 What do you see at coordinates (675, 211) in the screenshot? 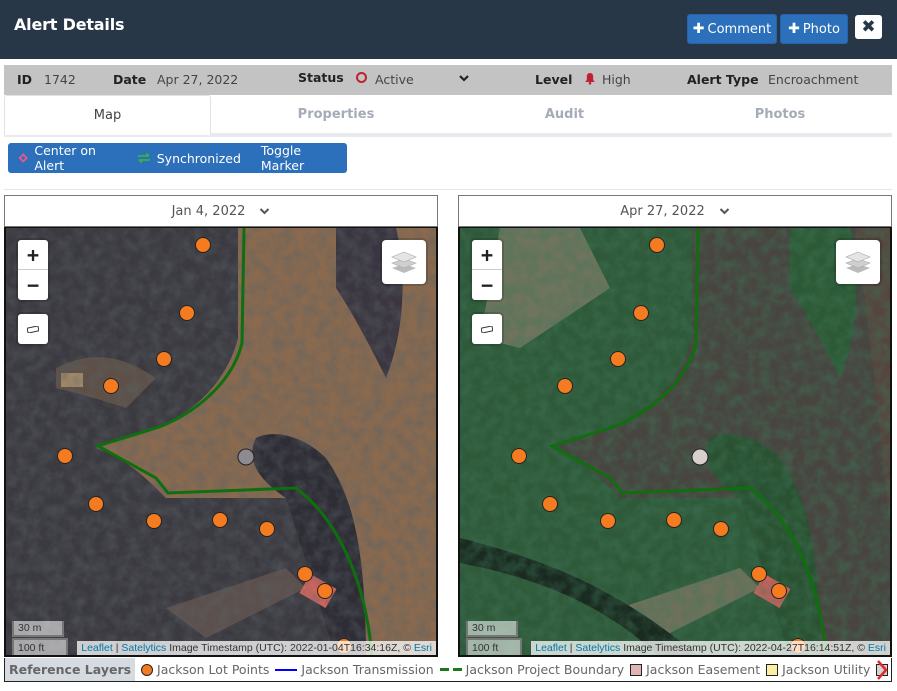
I see `date-select-after: Apr 27, 2022` at bounding box center [675, 211].